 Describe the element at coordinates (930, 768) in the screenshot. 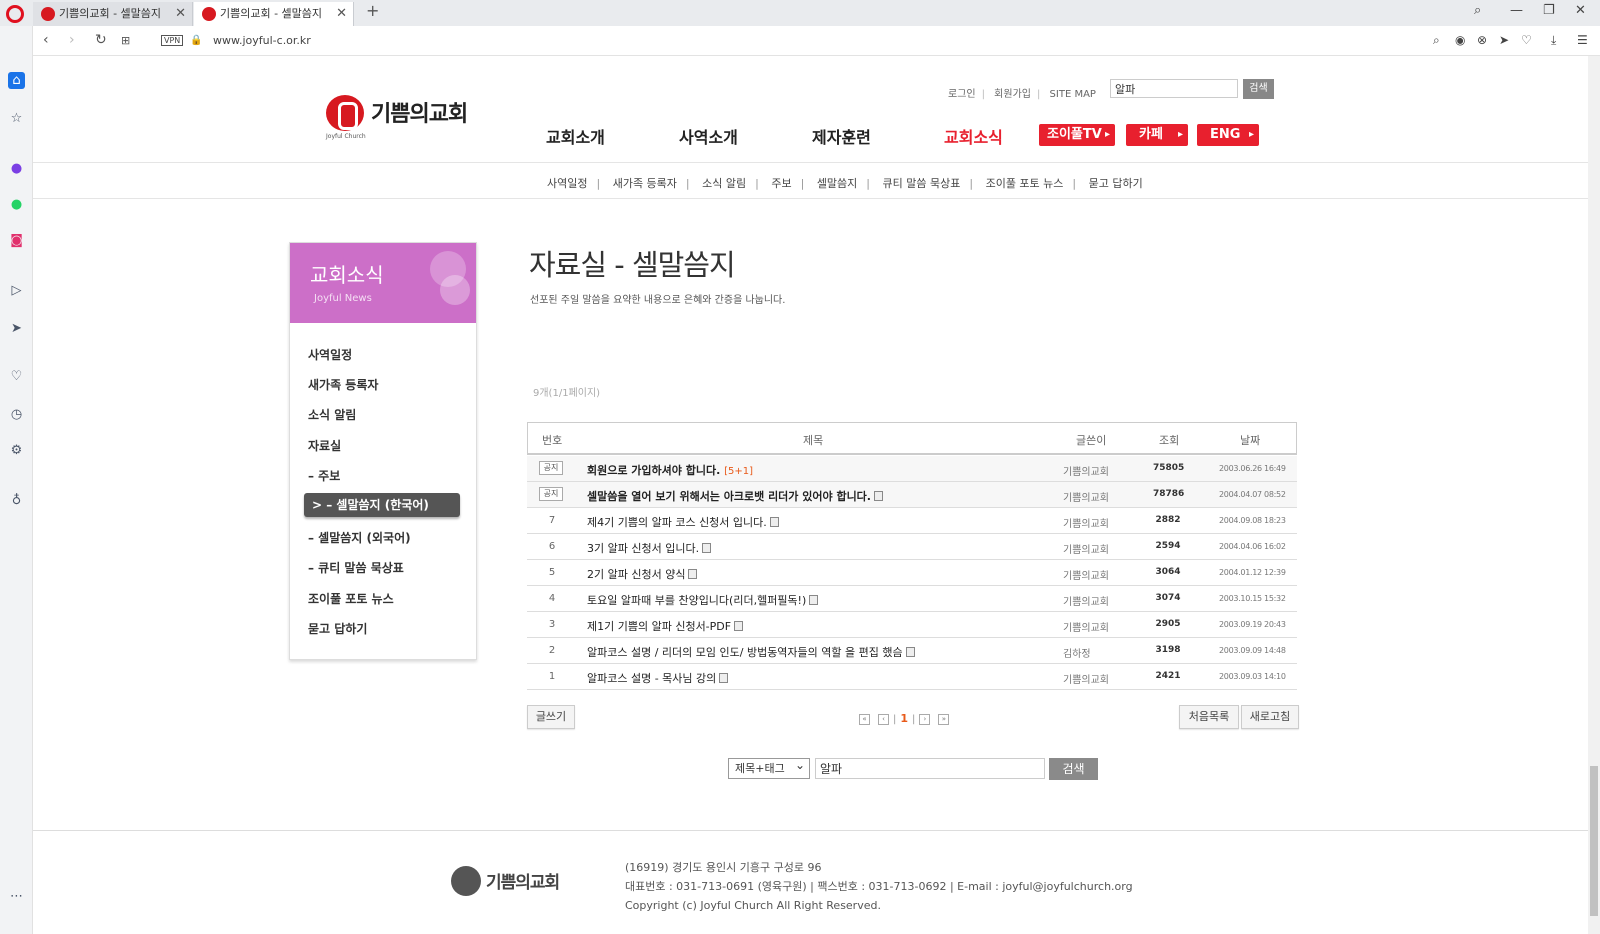

I see `board-search-input: 알파` at that location.